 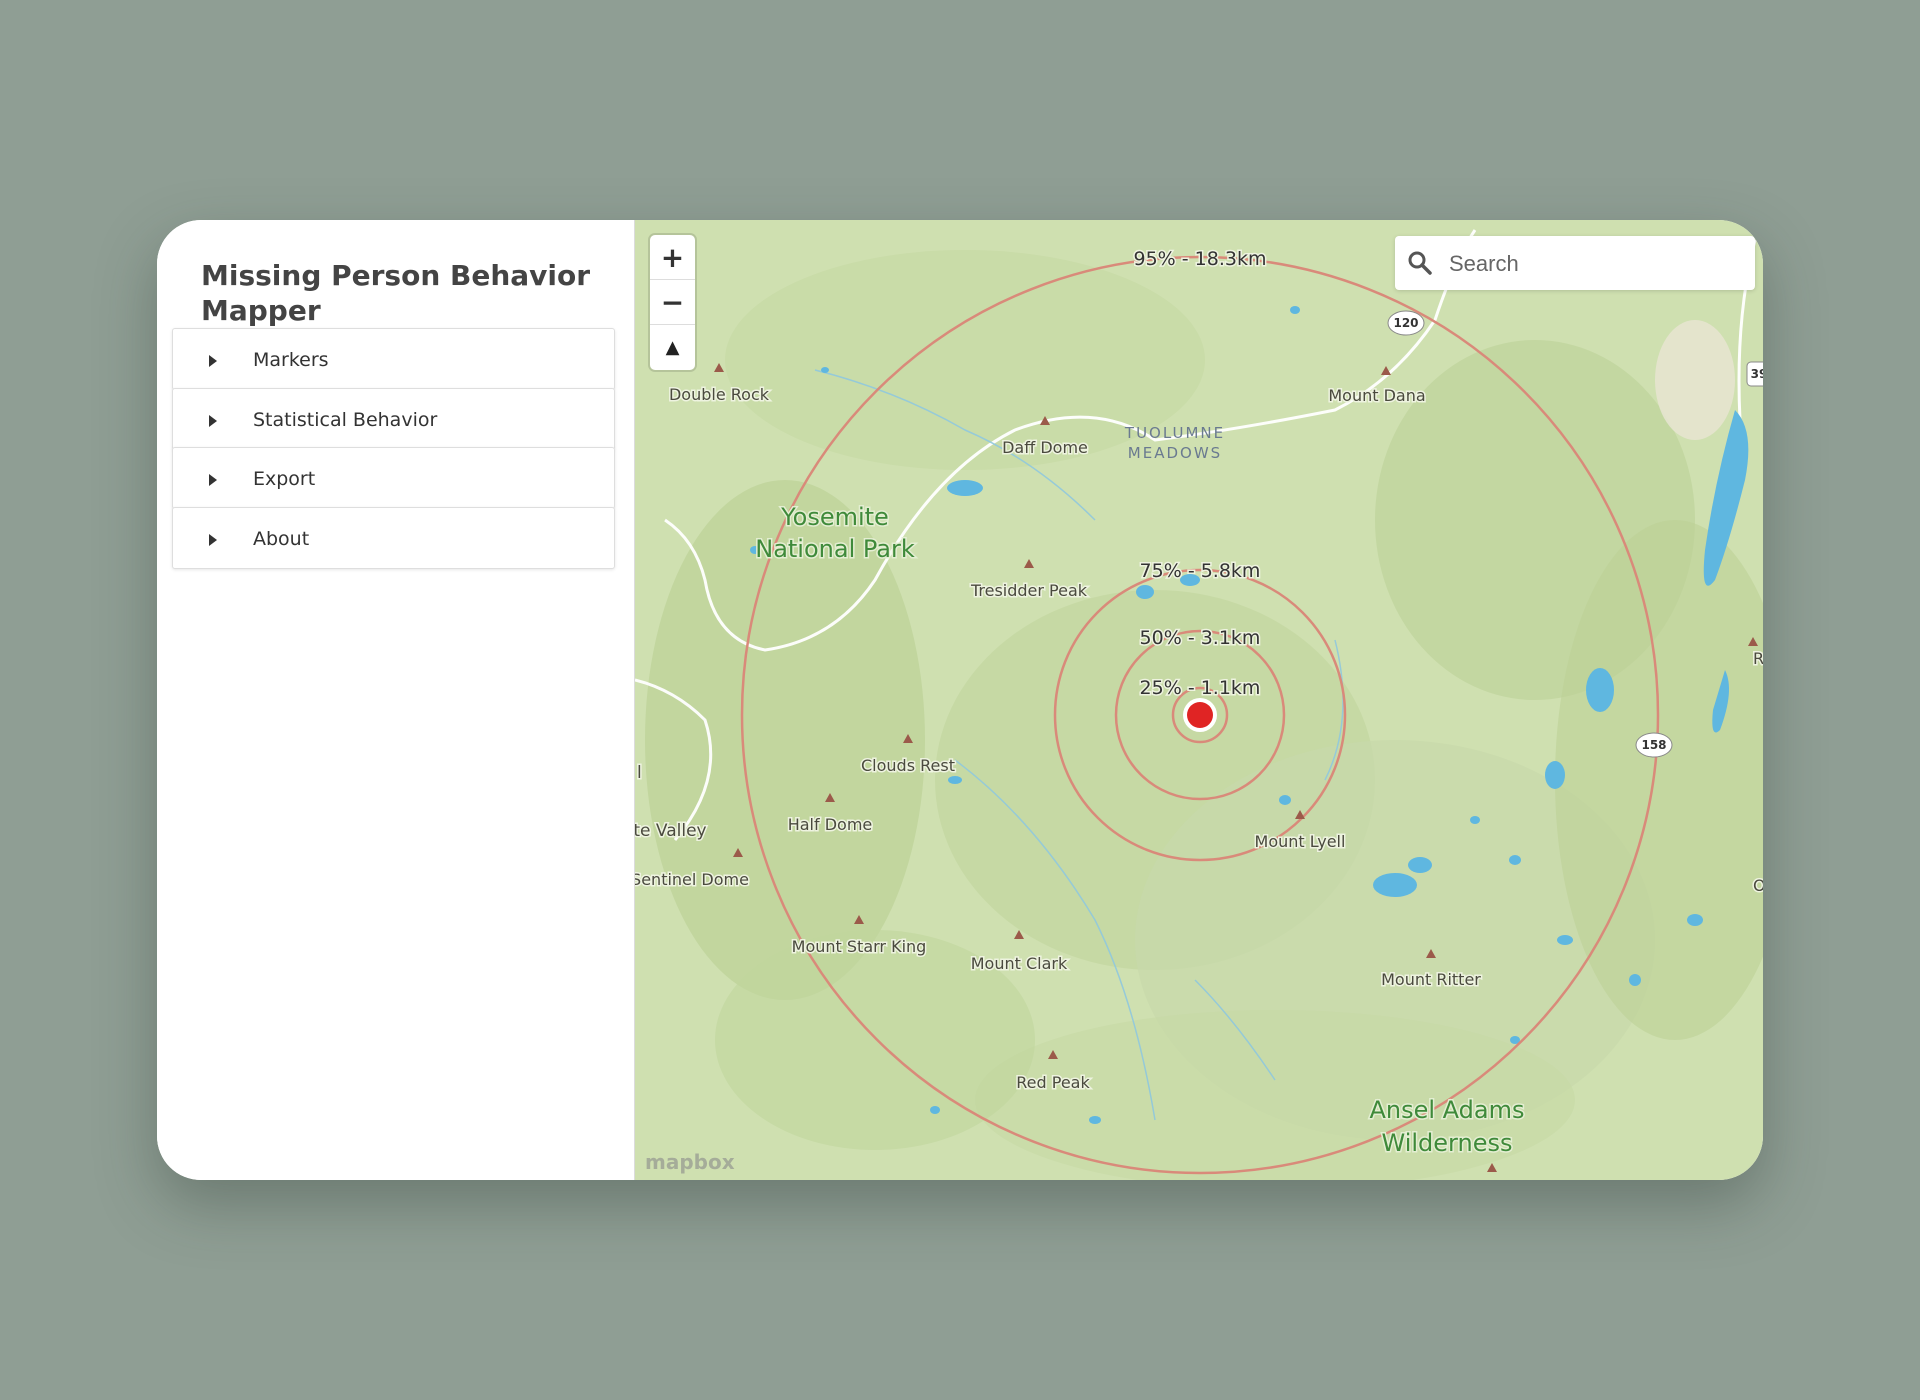 What do you see at coordinates (1420, 263) in the screenshot?
I see `search-icon` at bounding box center [1420, 263].